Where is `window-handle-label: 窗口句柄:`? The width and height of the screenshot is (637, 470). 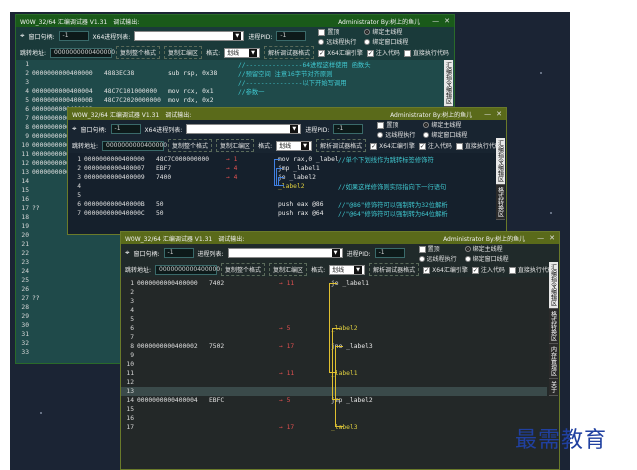
window-handle-label: 窗口句柄: is located at coordinates (93, 130).